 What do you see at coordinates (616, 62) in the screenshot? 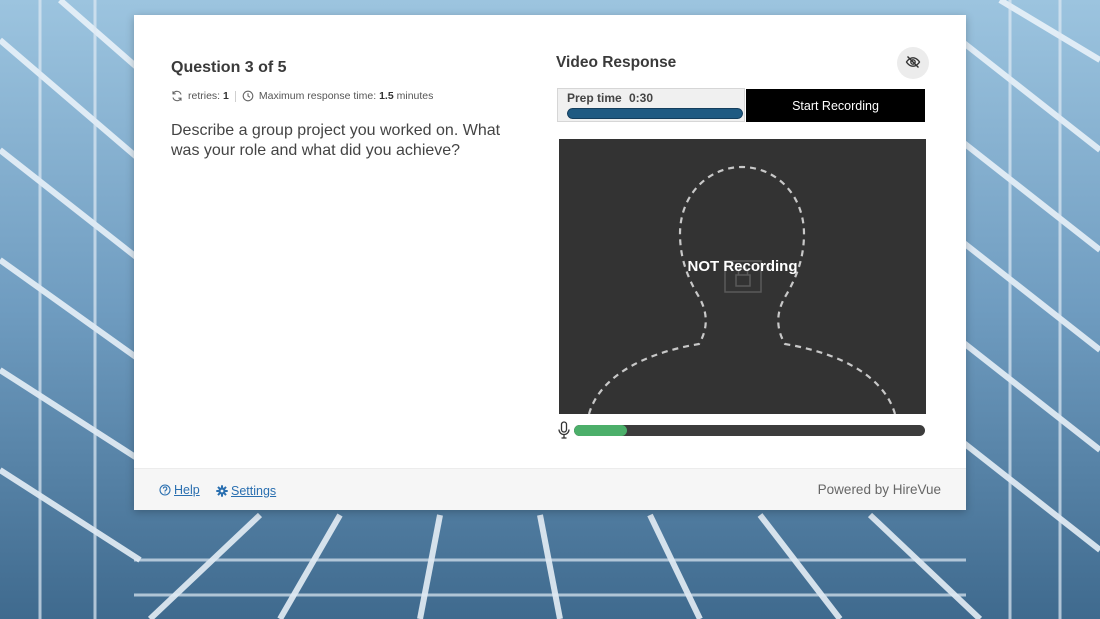
I see `video-response-title: Video Response` at bounding box center [616, 62].